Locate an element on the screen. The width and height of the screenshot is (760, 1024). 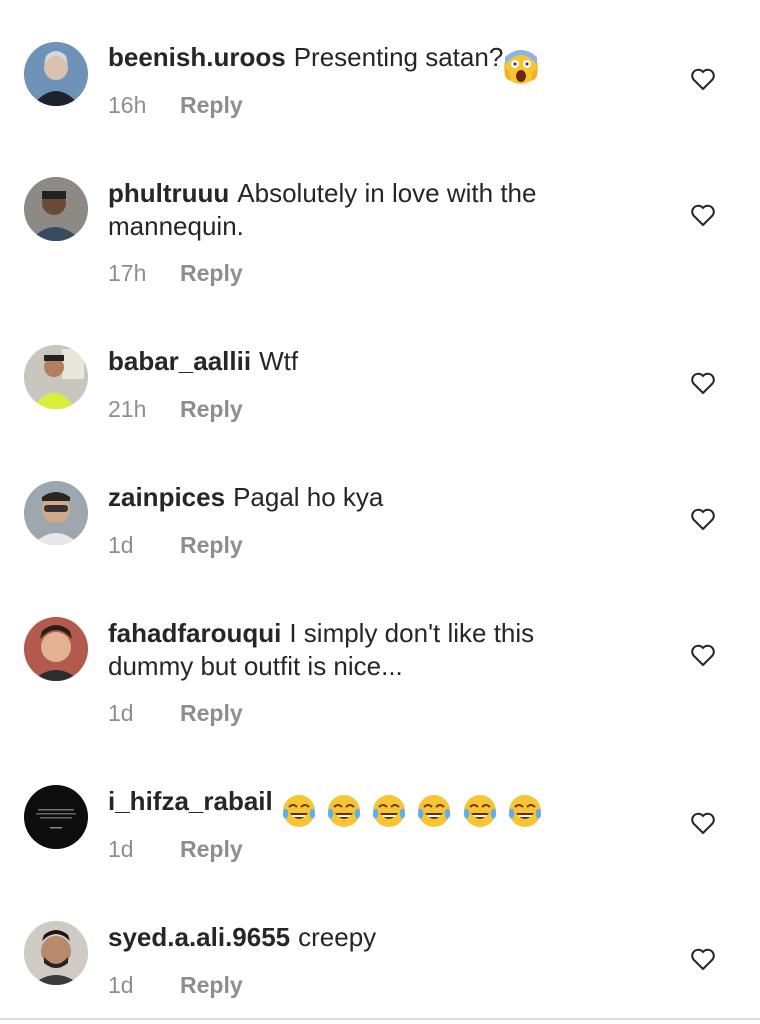
comment-body: Wtf is located at coordinates (279, 361).